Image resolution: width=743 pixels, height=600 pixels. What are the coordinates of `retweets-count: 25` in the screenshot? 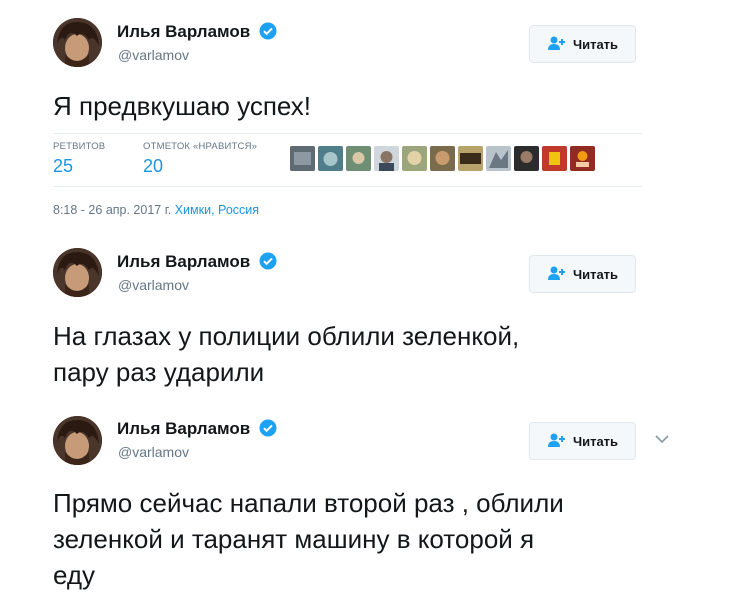 It's located at (63, 166).